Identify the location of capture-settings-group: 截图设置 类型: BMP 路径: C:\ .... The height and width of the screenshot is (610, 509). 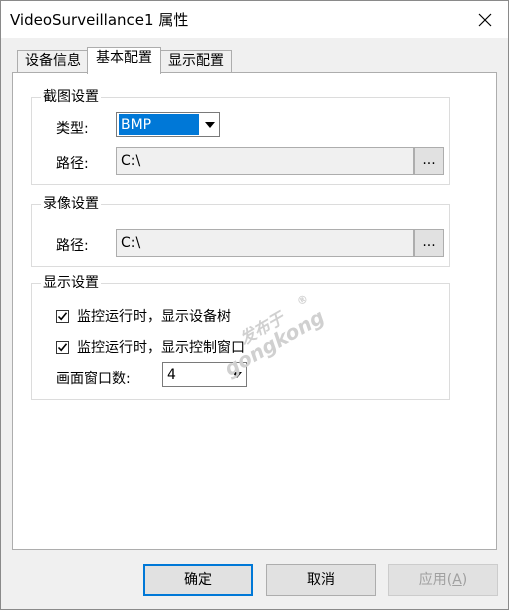
(240, 136).